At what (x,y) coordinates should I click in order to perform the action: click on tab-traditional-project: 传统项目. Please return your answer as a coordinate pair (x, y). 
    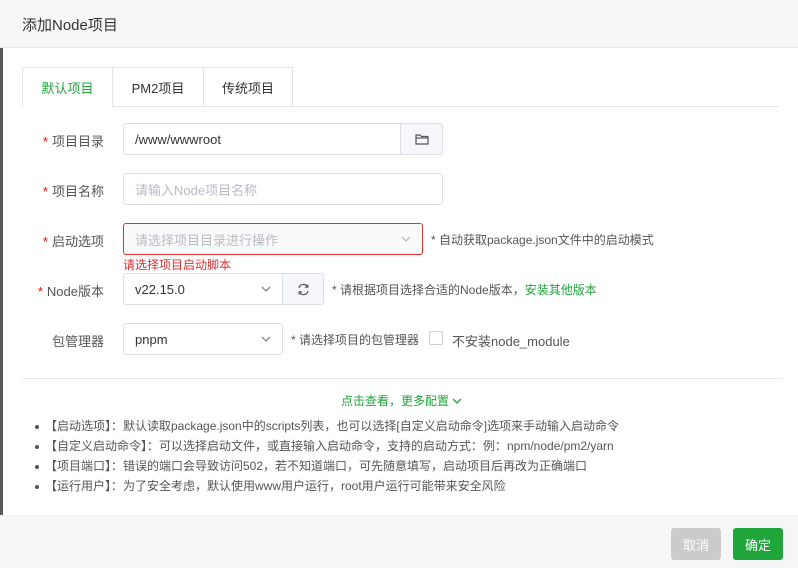
    Looking at the image, I should click on (248, 87).